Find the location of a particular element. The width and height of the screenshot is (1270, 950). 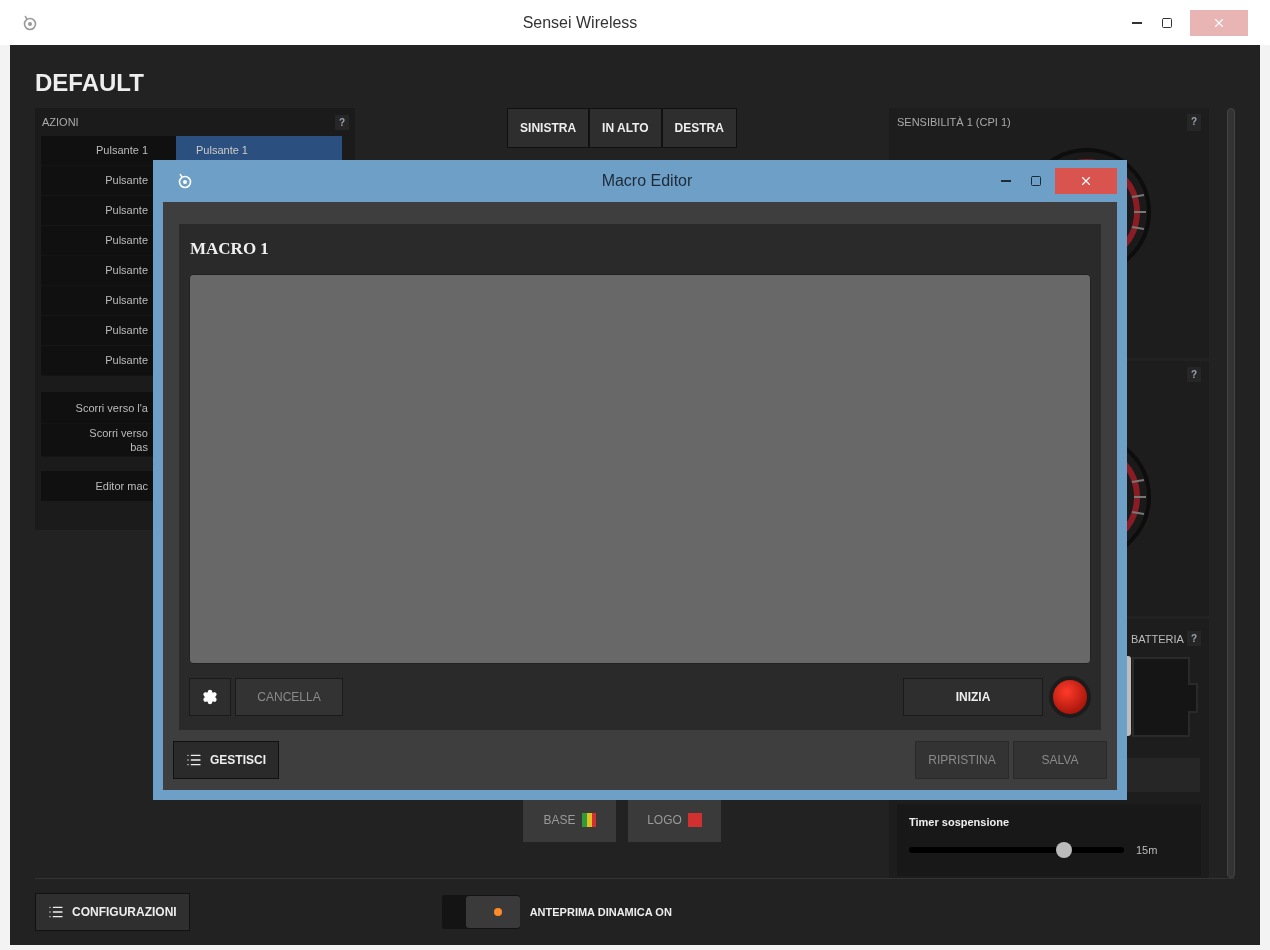

view-tab: SINISTRA is located at coordinates (548, 128).